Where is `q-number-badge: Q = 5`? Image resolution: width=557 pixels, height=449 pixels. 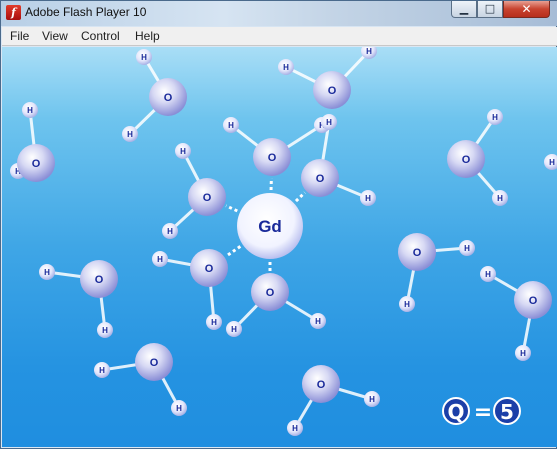
q-number-badge: Q = 5 is located at coordinates (481, 411).